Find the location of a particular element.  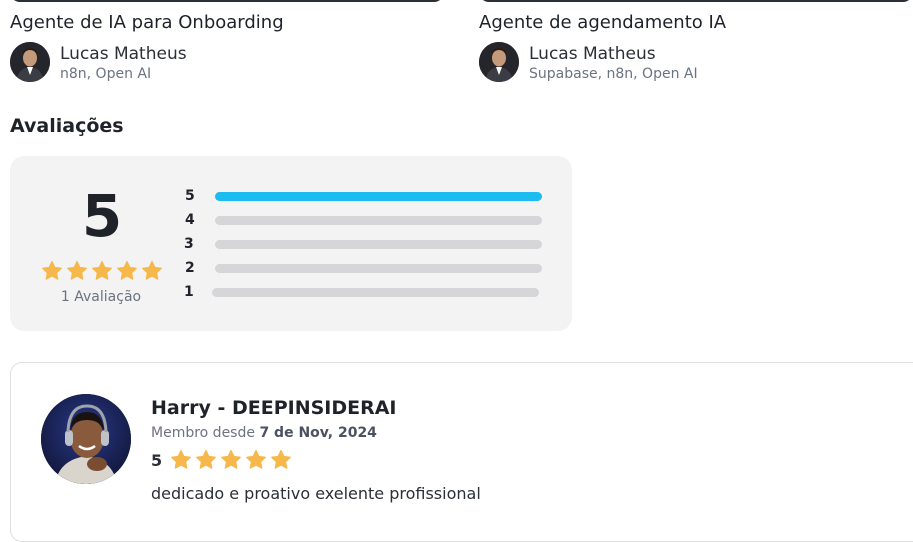

member-since: Membro desde 7 de Nov, 2024 is located at coordinates (264, 433).